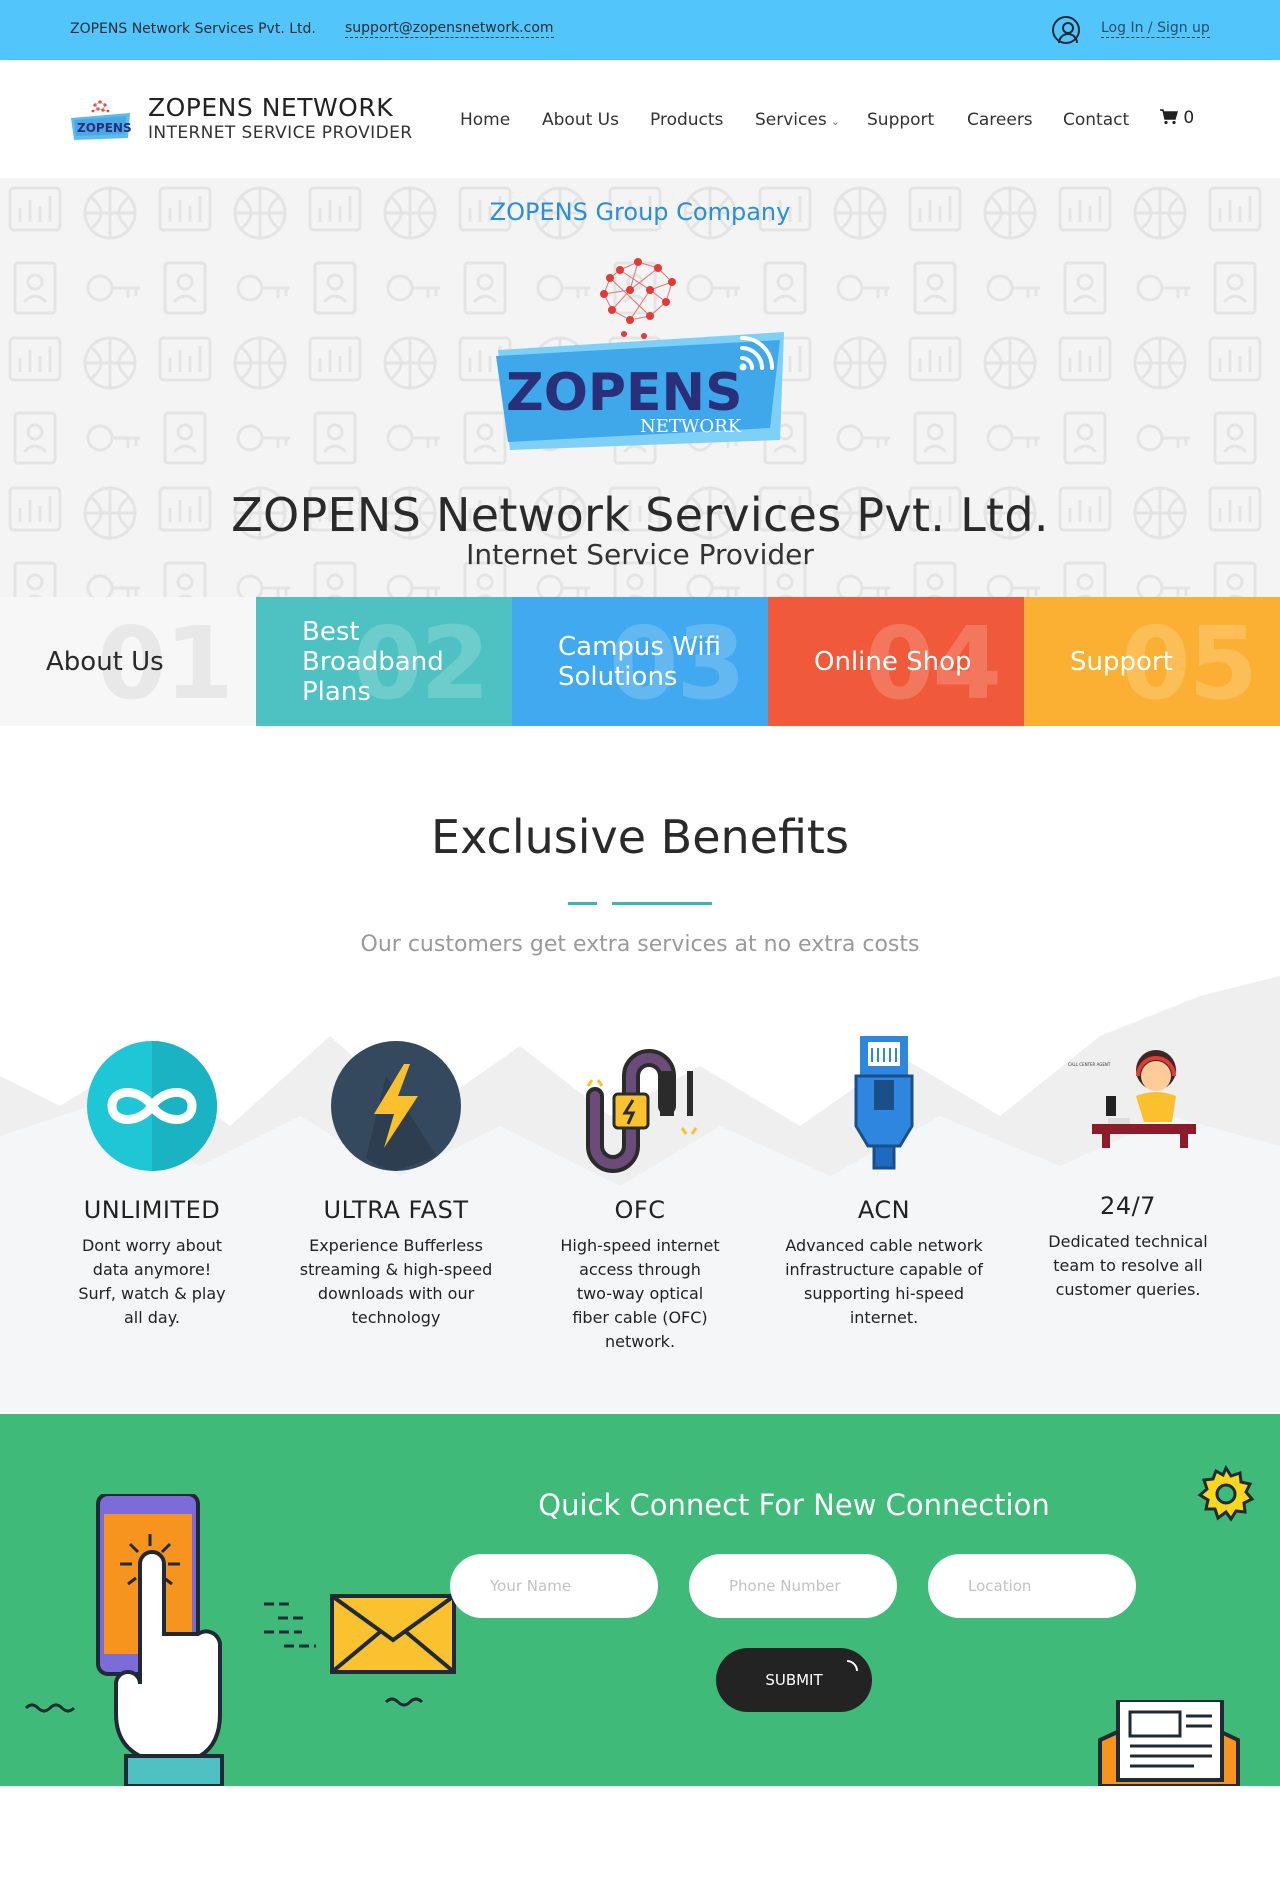  What do you see at coordinates (624, 393) in the screenshot?
I see `hero-logo-word: ZOPENS` at bounding box center [624, 393].